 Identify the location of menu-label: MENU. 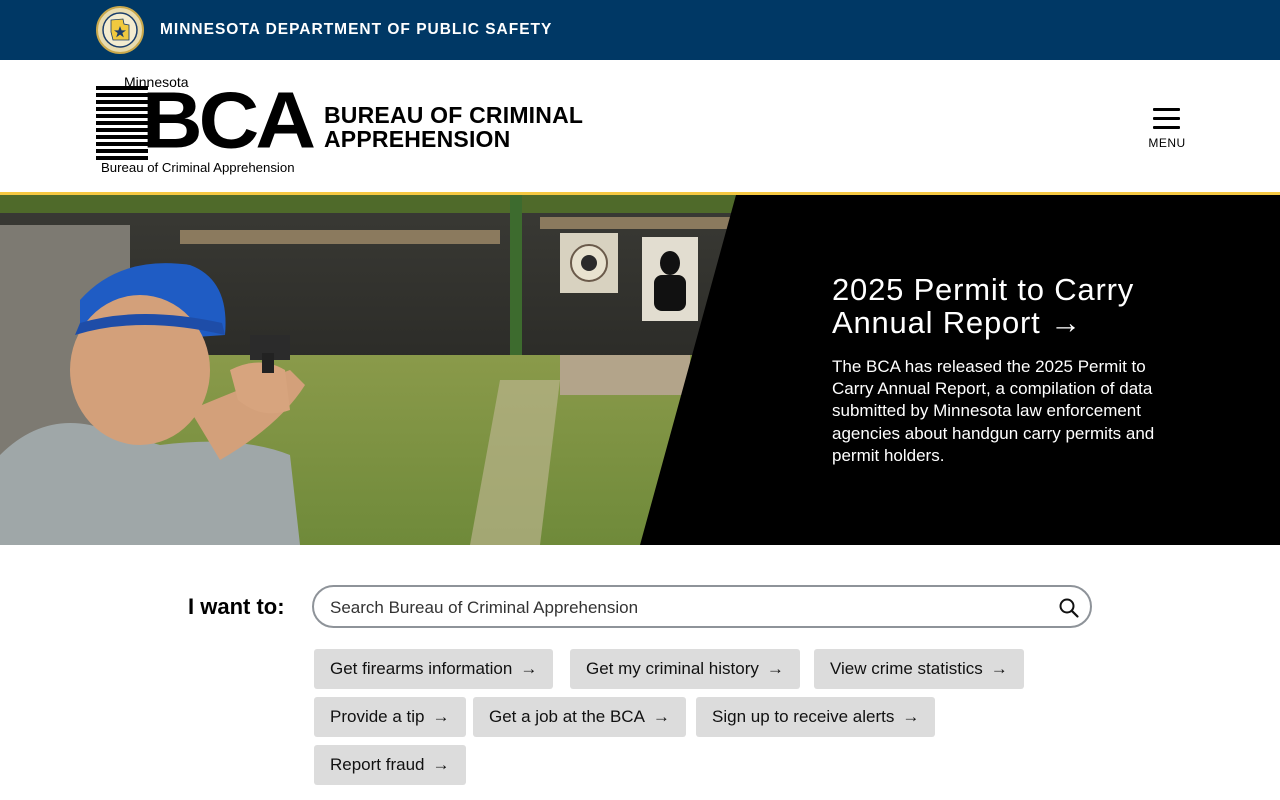
(1167, 143).